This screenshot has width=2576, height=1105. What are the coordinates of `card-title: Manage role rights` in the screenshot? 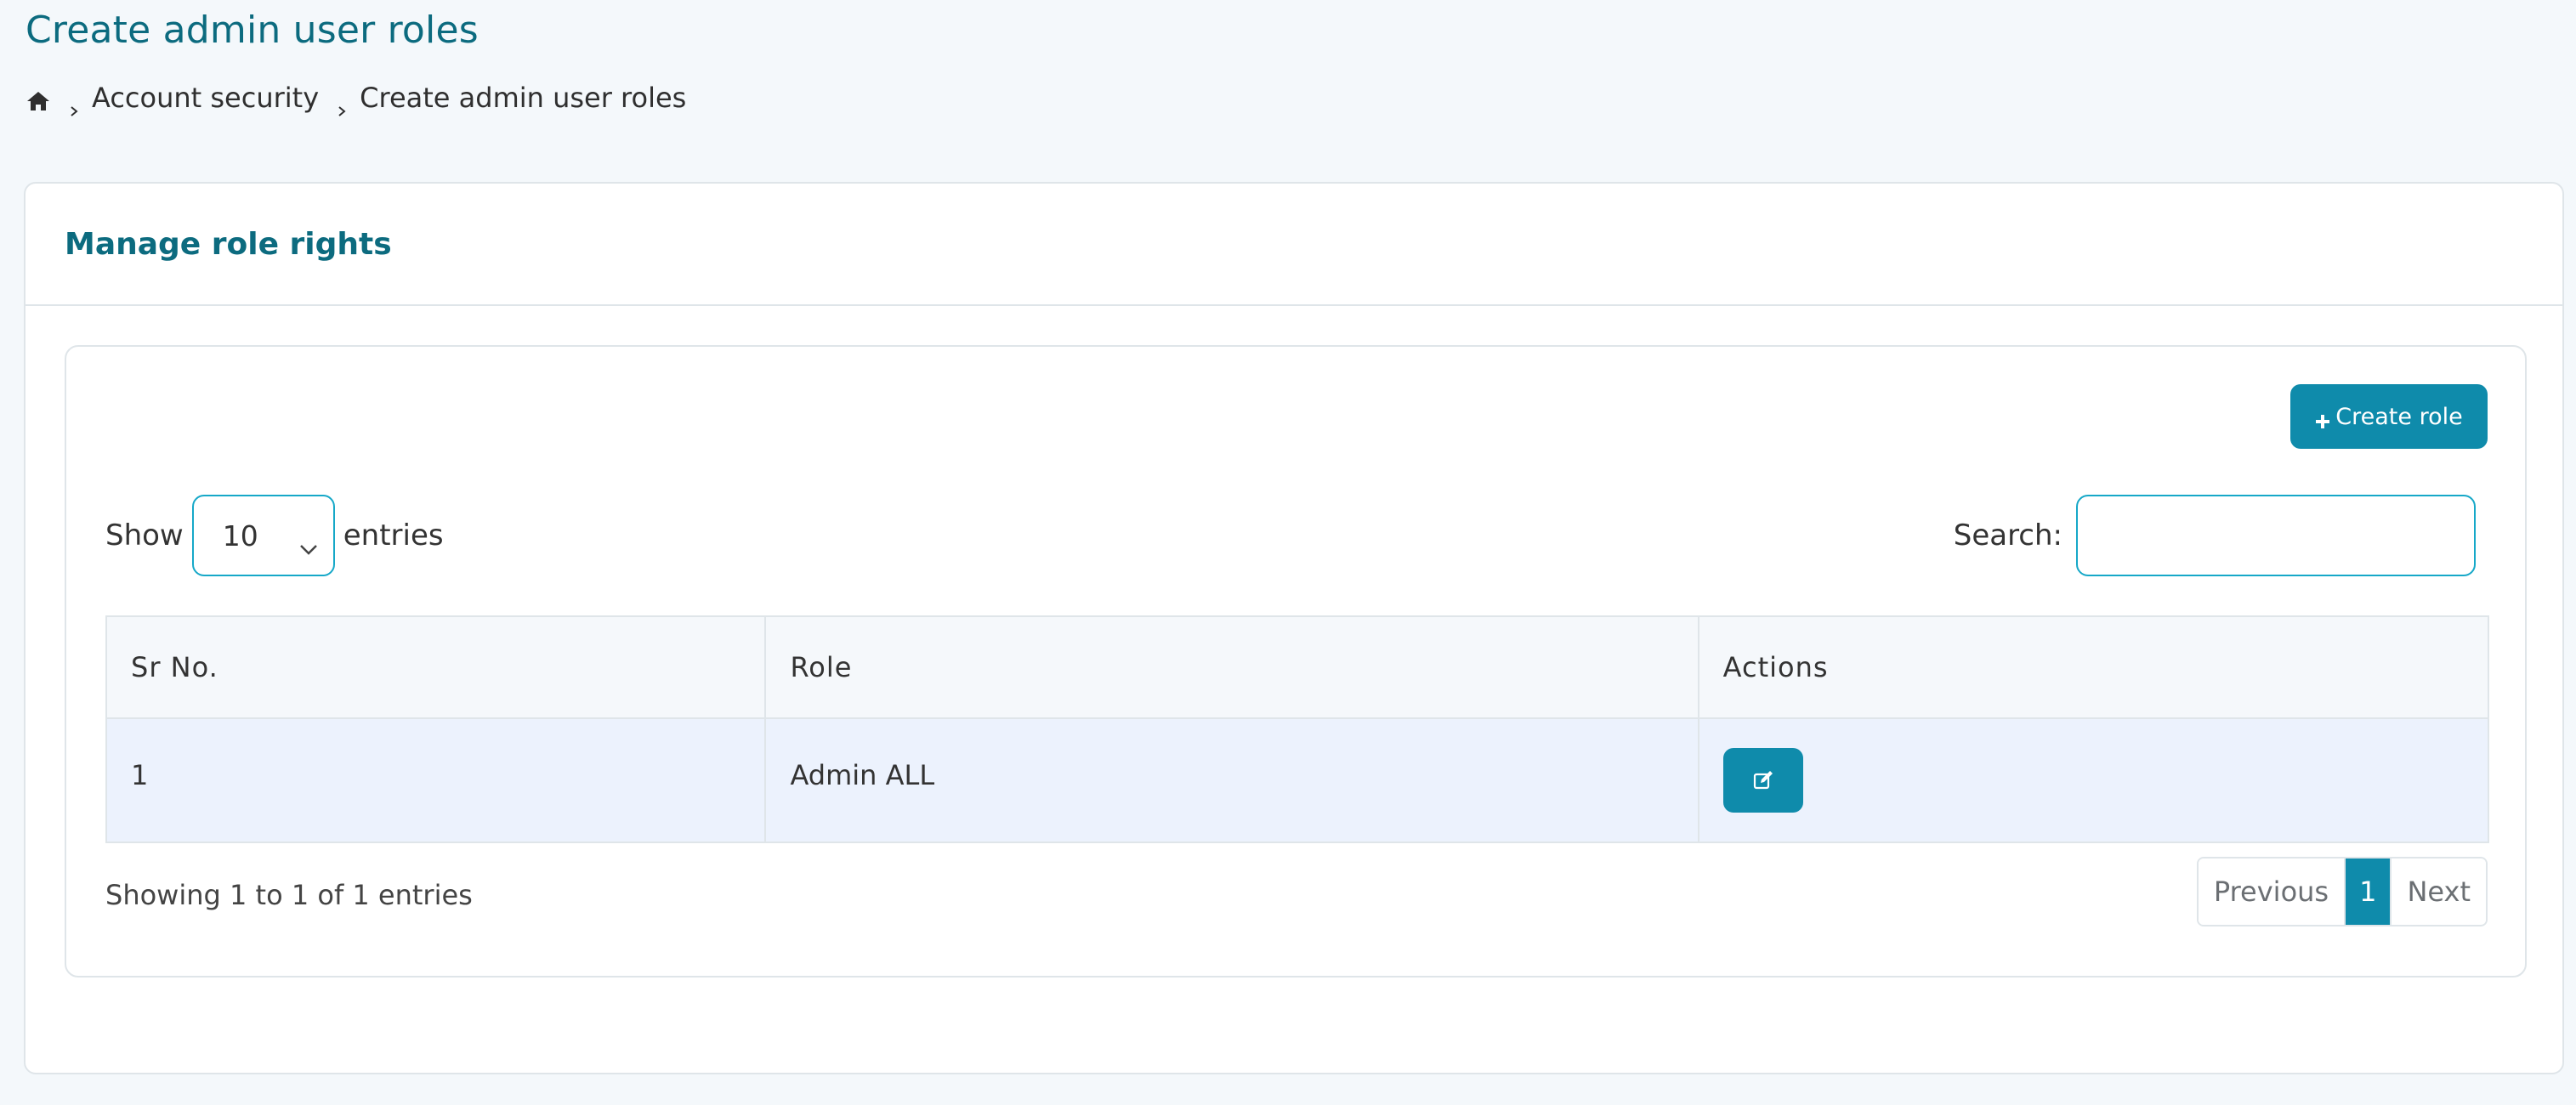 It's located at (229, 244).